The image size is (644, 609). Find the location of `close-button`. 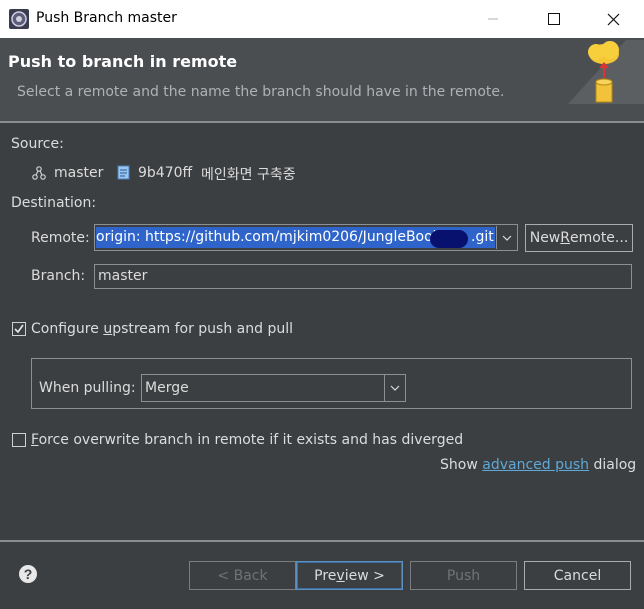

close-button is located at coordinates (613, 19).